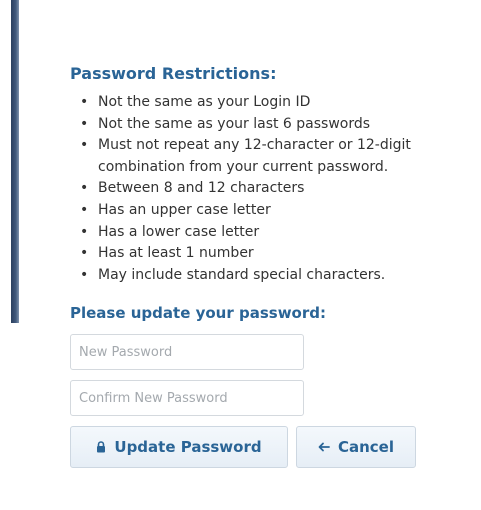 The height and width of the screenshot is (510, 481). Describe the element at coordinates (198, 313) in the screenshot. I see `update-title: Please update your password:` at that location.